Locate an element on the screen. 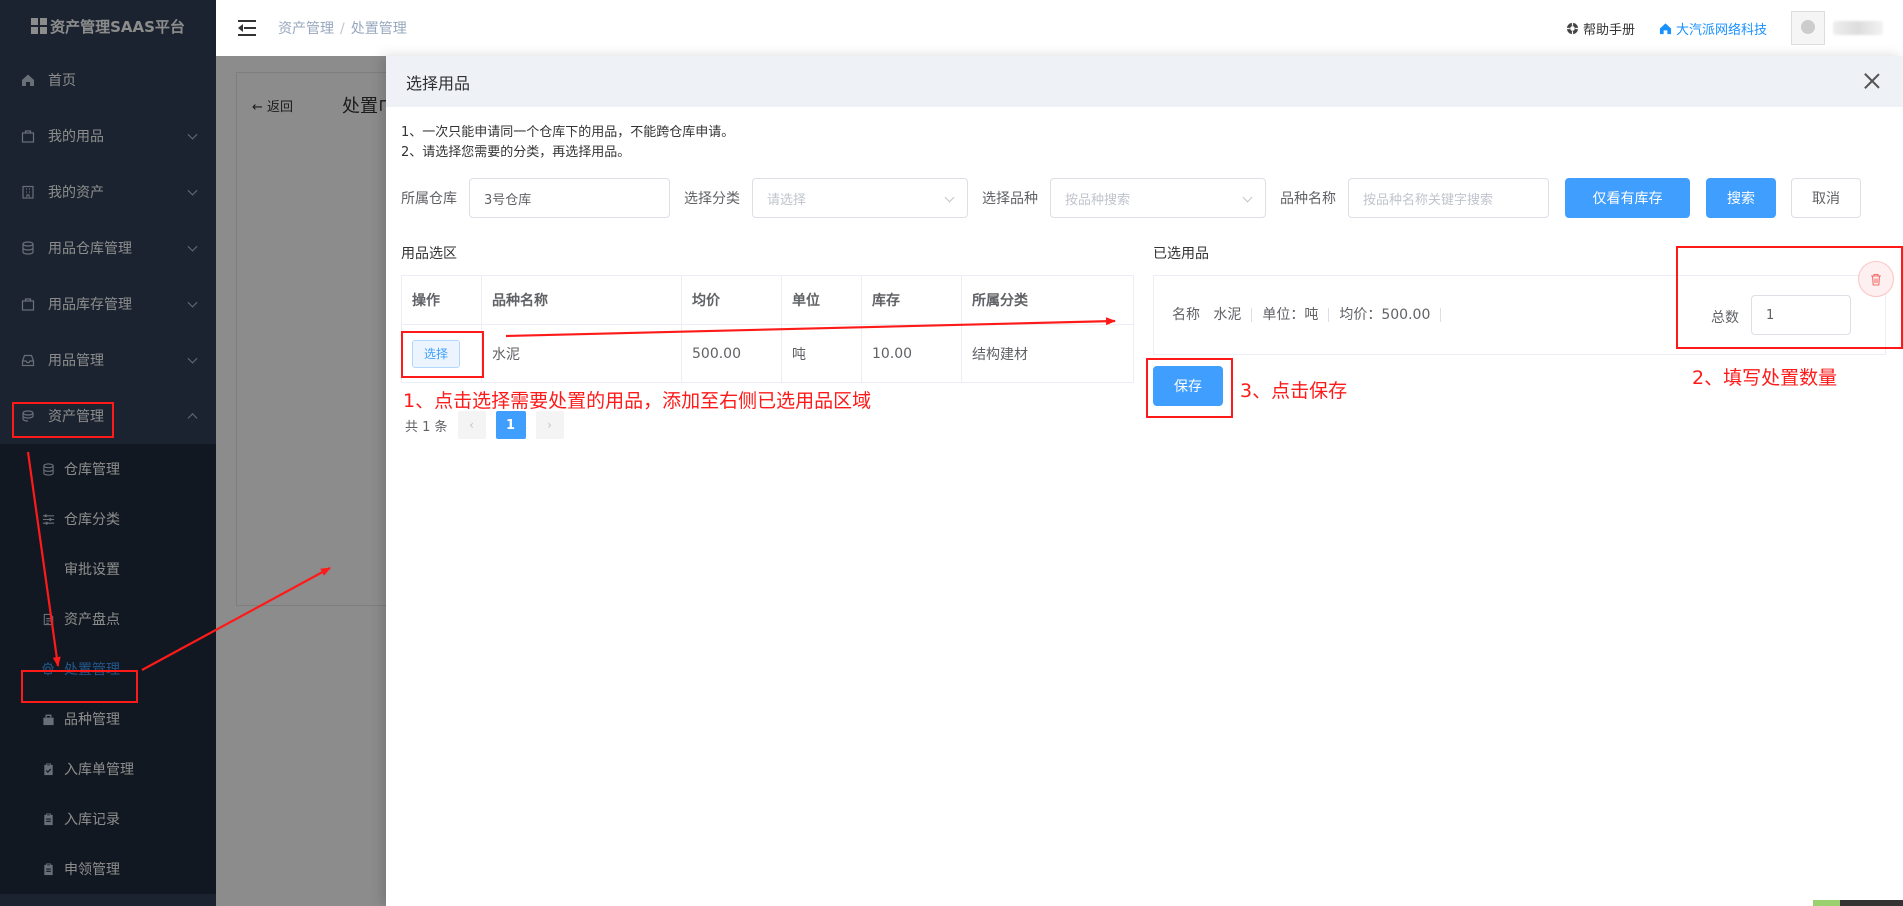 The image size is (1903, 906). modal-overlay-sidebar is located at coordinates (108, 453).